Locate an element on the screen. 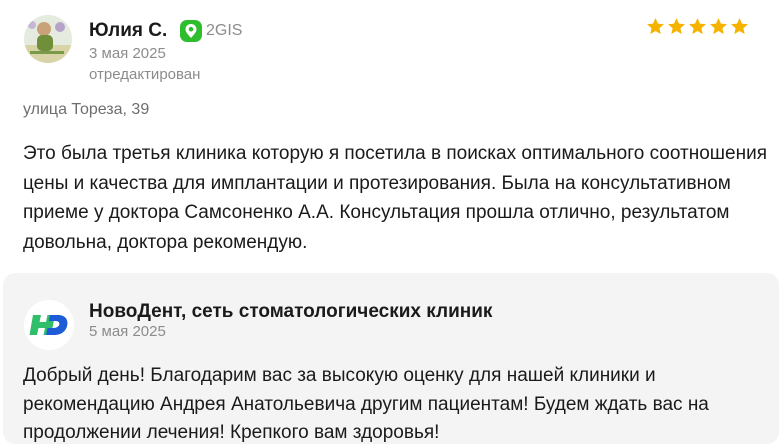 Image resolution: width=783 pixels, height=444 pixels. review-author-name: Юлия С. is located at coordinates (128, 31).